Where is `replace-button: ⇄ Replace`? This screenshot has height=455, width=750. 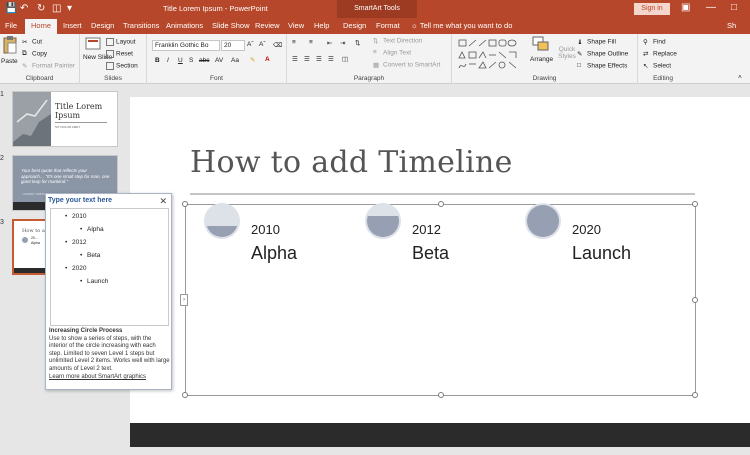 replace-button: ⇄ Replace is located at coordinates (660, 54).